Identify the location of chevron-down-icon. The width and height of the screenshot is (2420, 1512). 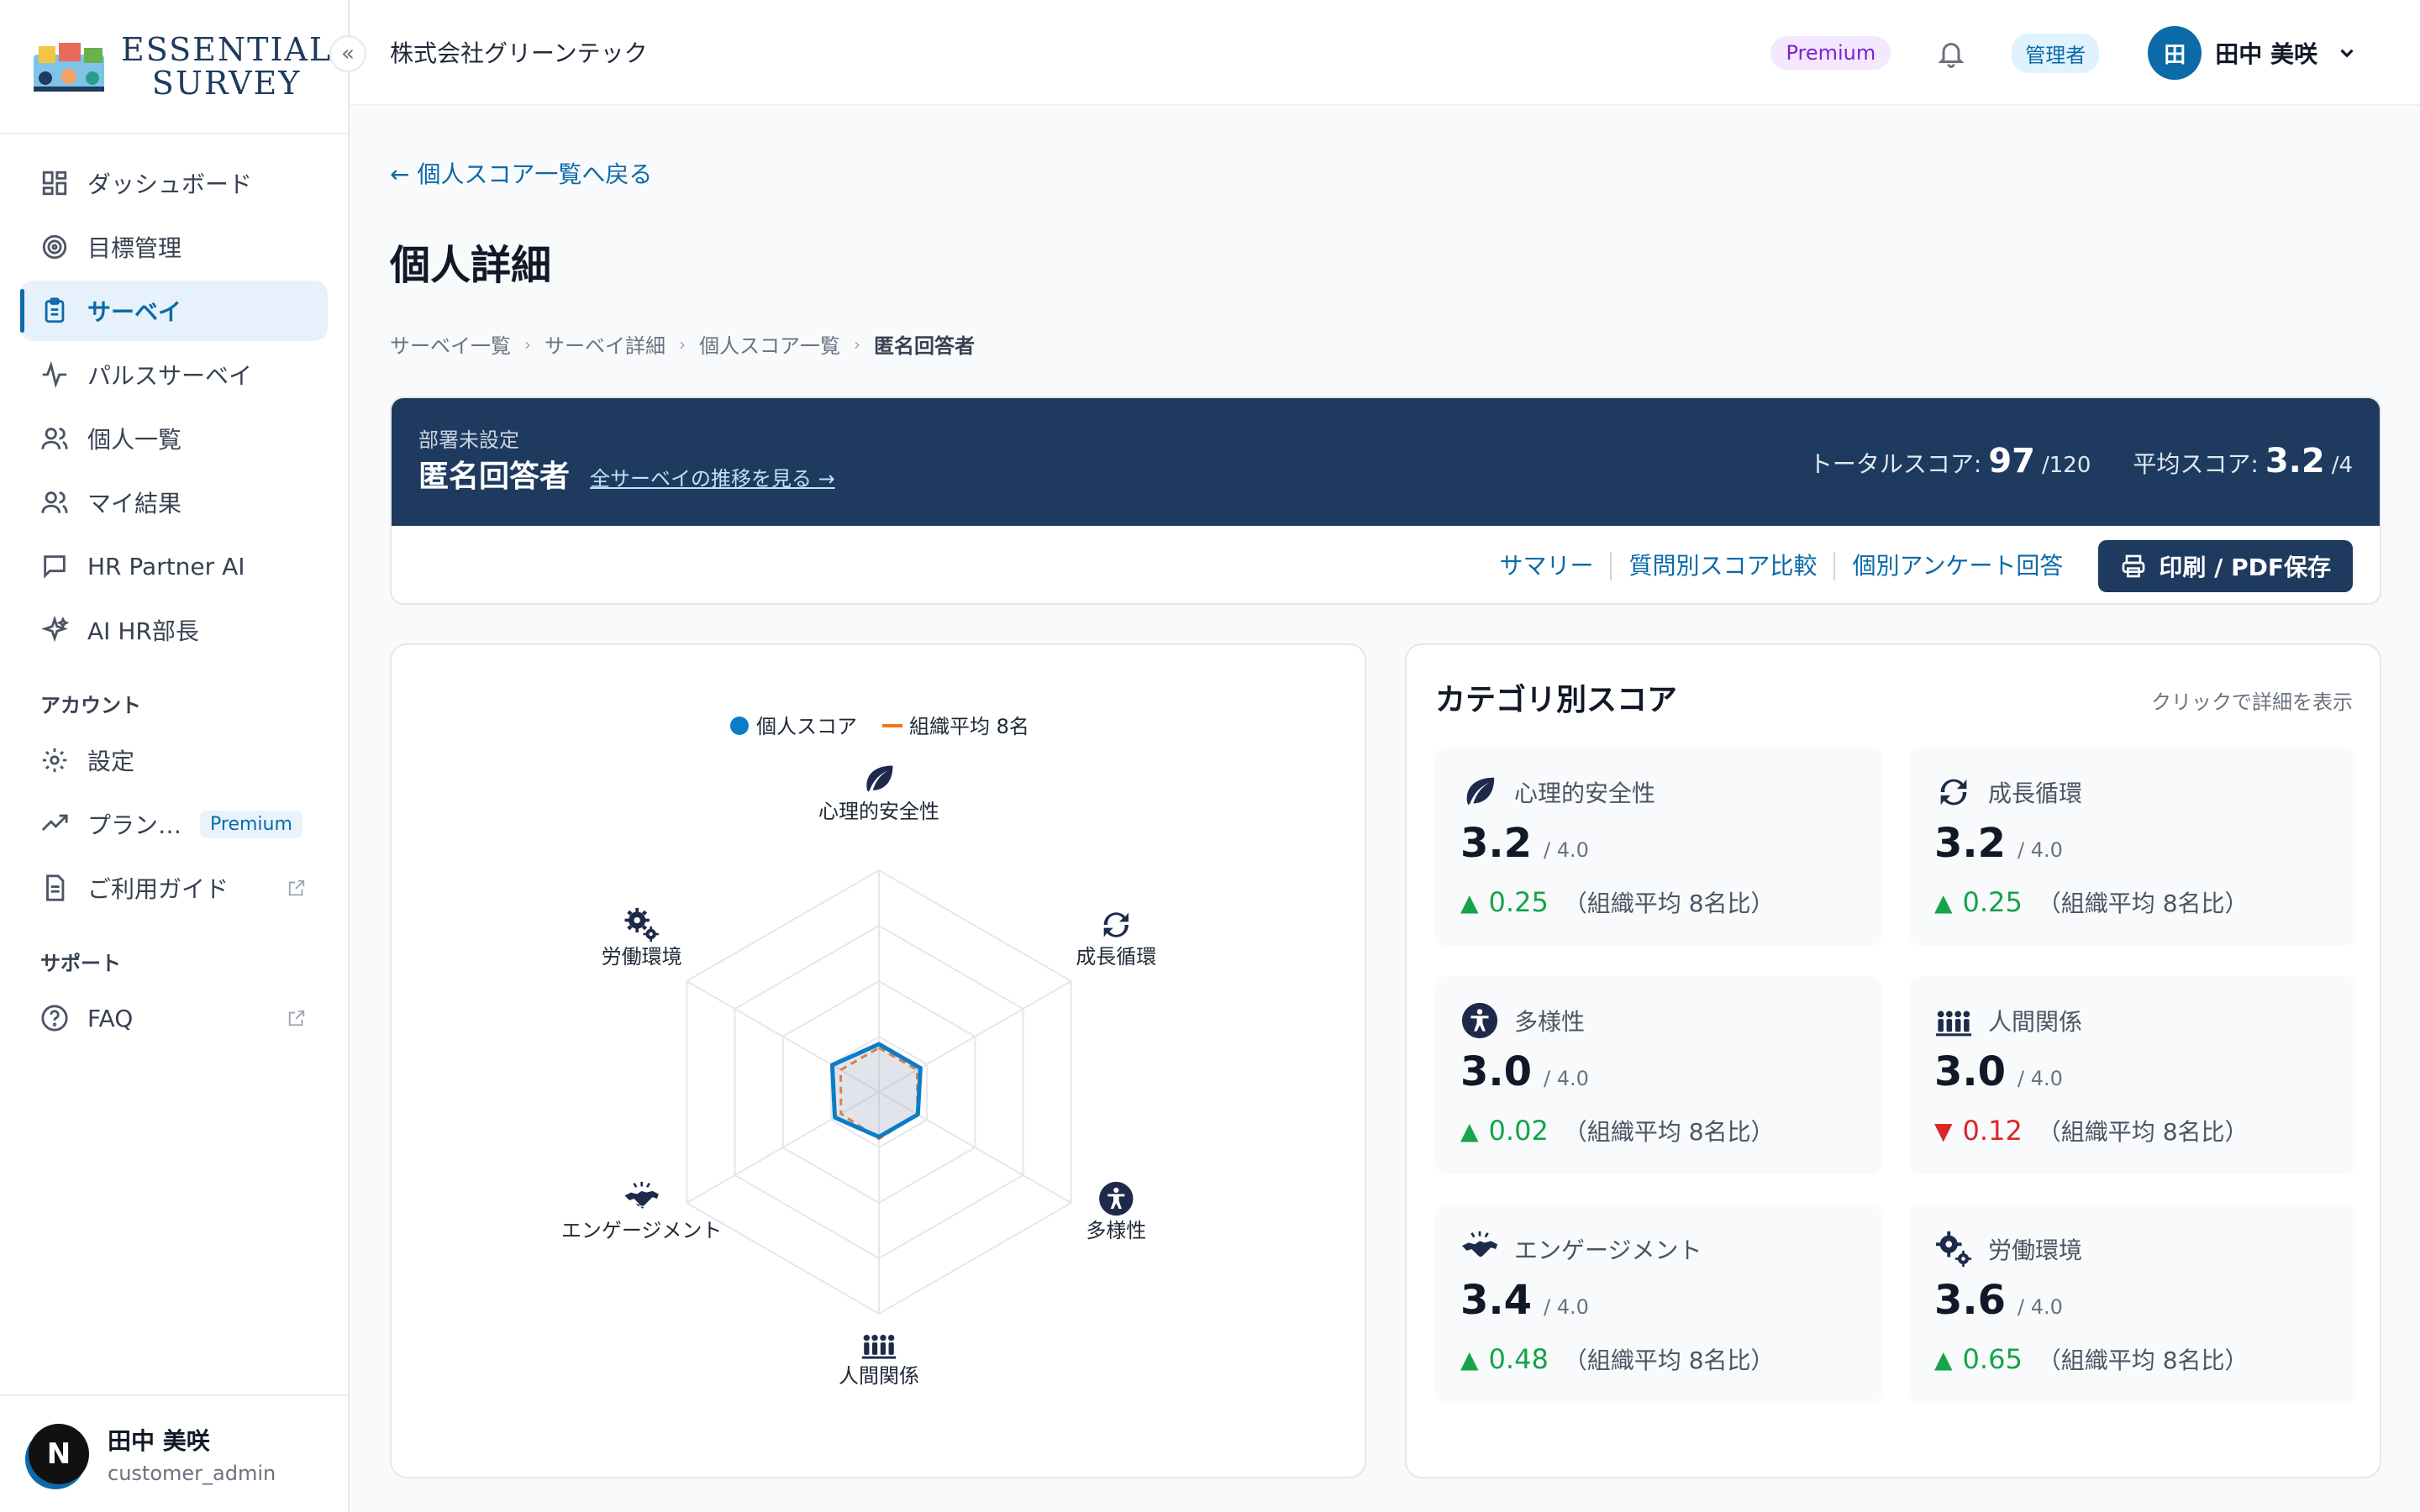
(2347, 53).